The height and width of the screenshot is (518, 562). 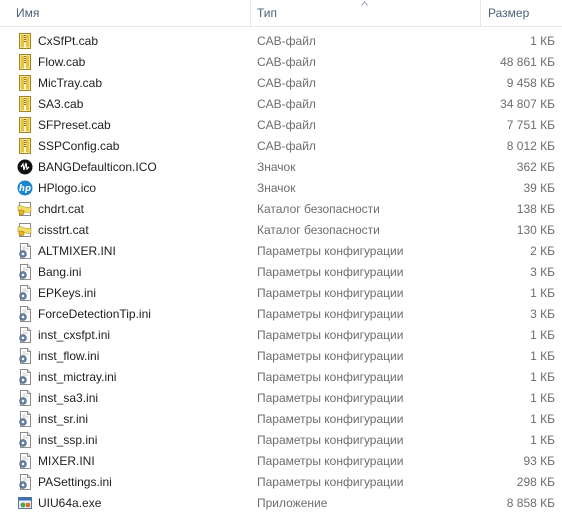 What do you see at coordinates (281, 356) in the screenshot?
I see `file-row: inst_flow.ini Параметры конфигурации 1 КБ` at bounding box center [281, 356].